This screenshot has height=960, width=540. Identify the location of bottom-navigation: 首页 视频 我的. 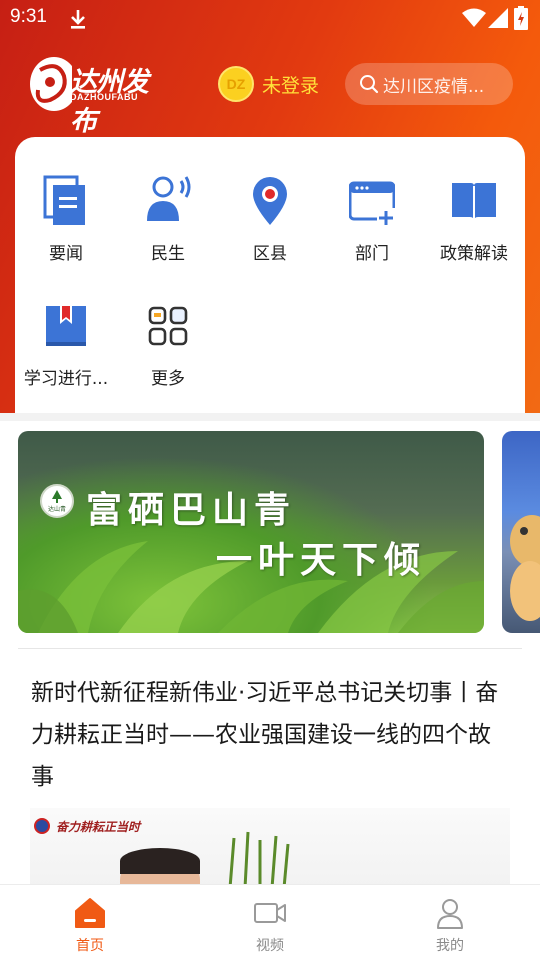
(270, 922).